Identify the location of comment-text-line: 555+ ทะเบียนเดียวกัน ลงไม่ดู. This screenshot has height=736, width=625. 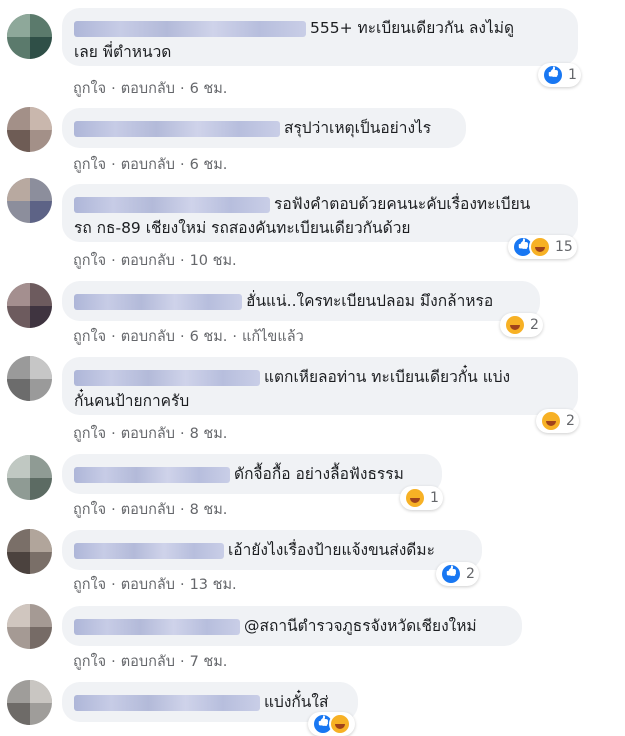
(319, 28).